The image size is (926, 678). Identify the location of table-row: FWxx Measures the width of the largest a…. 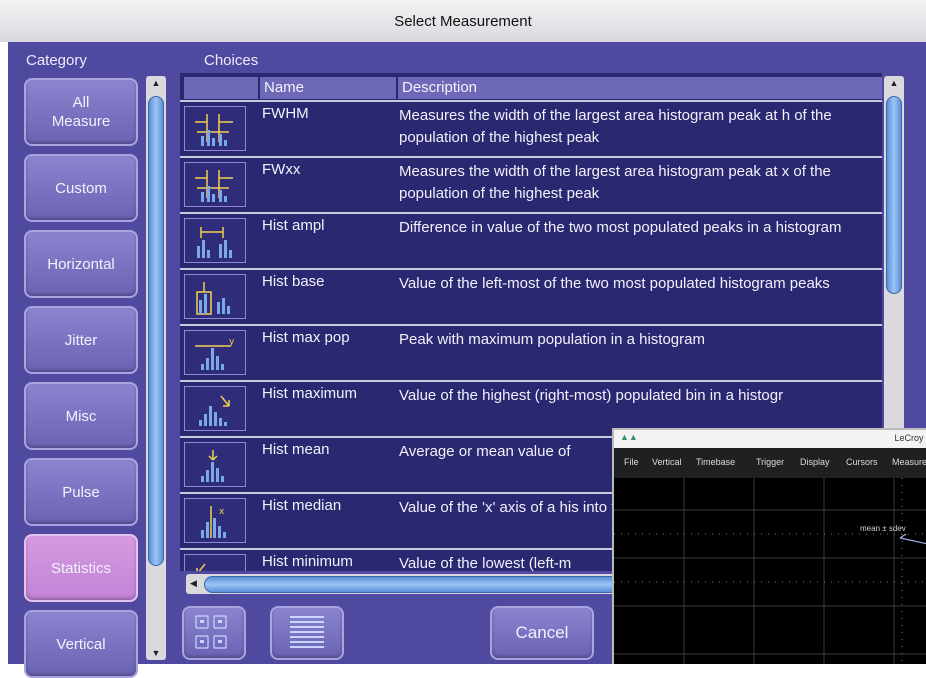
(531, 184).